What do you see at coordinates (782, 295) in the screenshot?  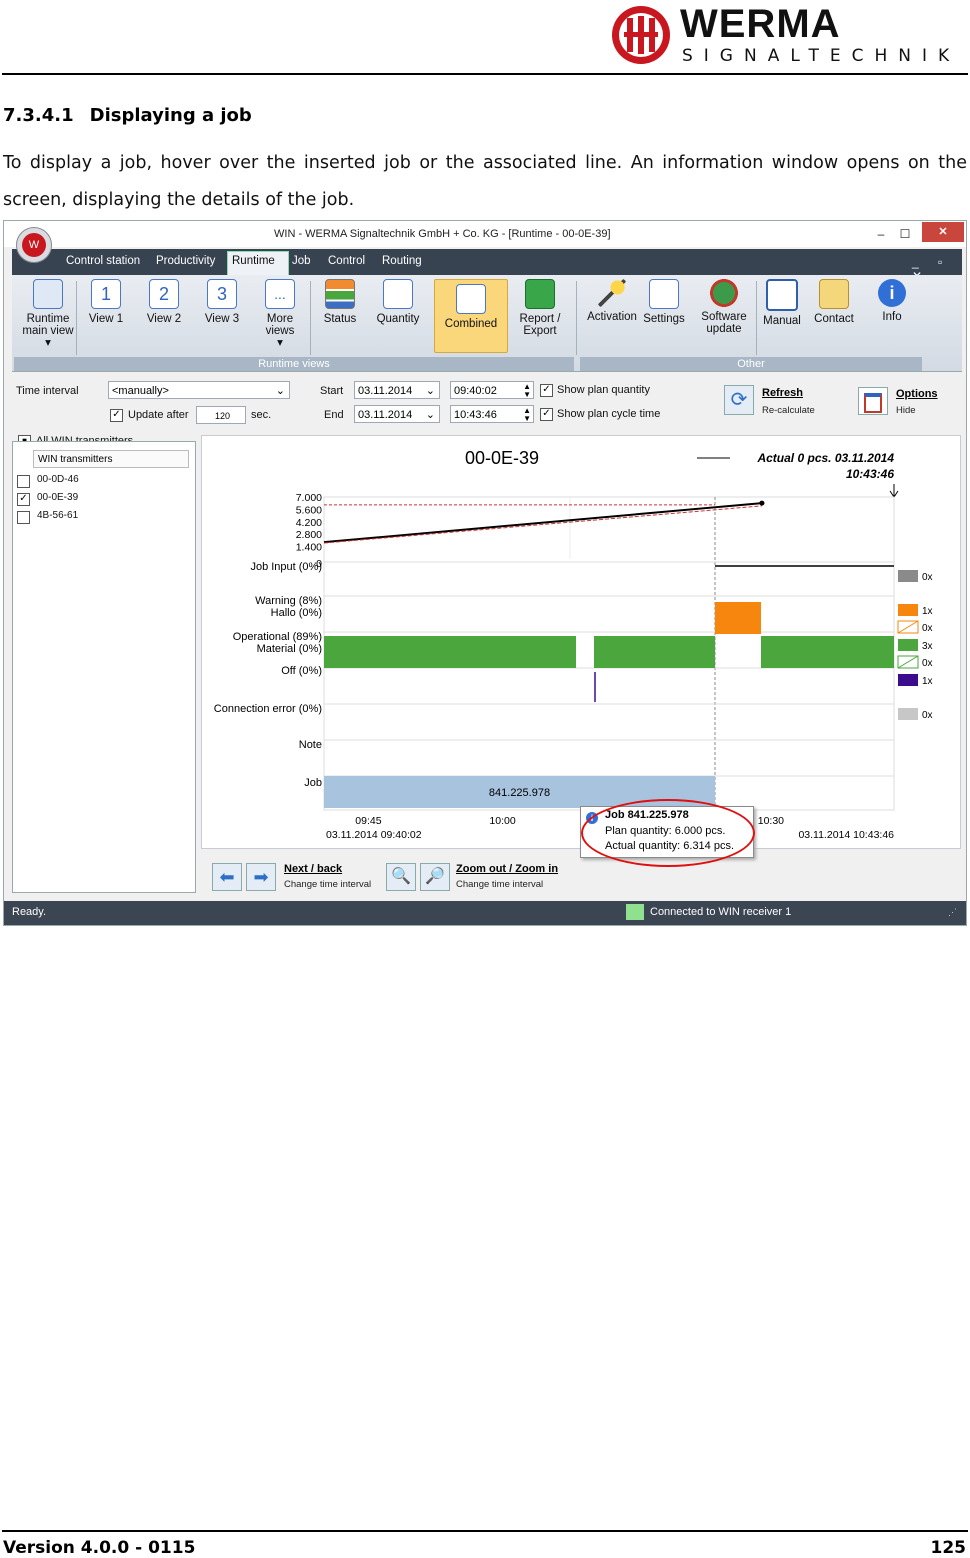 I see `open-book-icon` at bounding box center [782, 295].